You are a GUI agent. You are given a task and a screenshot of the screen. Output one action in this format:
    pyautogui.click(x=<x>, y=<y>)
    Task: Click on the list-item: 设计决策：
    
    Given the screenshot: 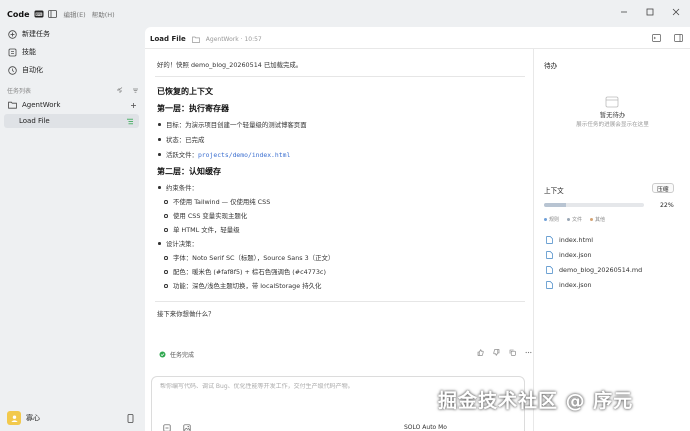 What is the action you would take?
    pyautogui.click(x=182, y=244)
    